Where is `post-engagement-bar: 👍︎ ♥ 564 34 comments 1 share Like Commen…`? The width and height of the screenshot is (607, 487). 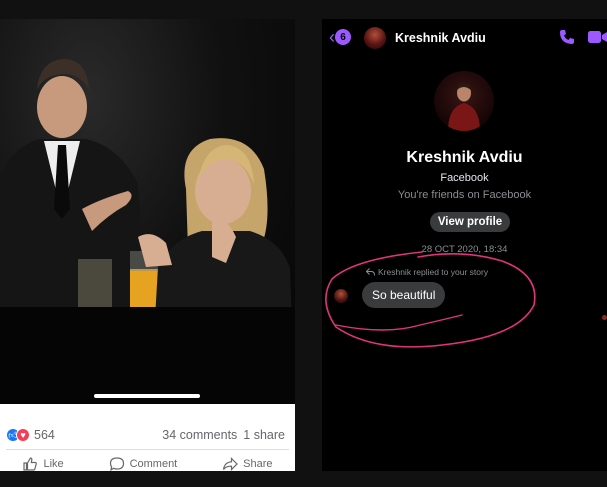 post-engagement-bar: 👍︎ ♥ 564 34 comments 1 share Like Commen… is located at coordinates (147, 437).